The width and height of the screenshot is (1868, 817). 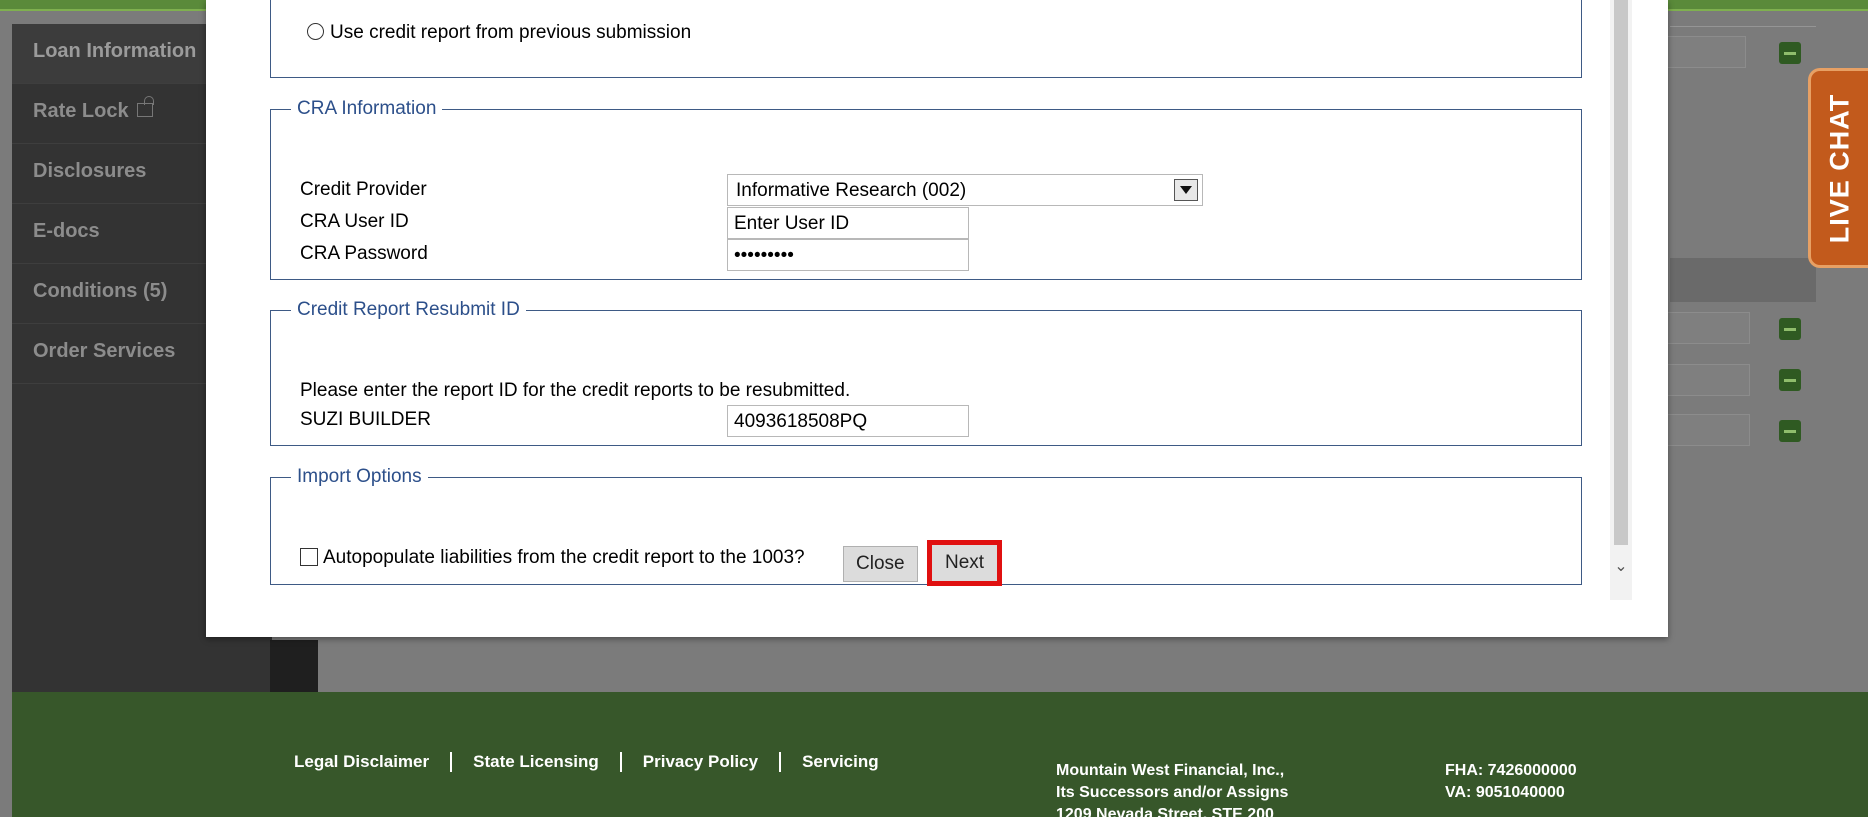 I want to click on live-chat-tab: LIVE CHAT, so click(x=1838, y=168).